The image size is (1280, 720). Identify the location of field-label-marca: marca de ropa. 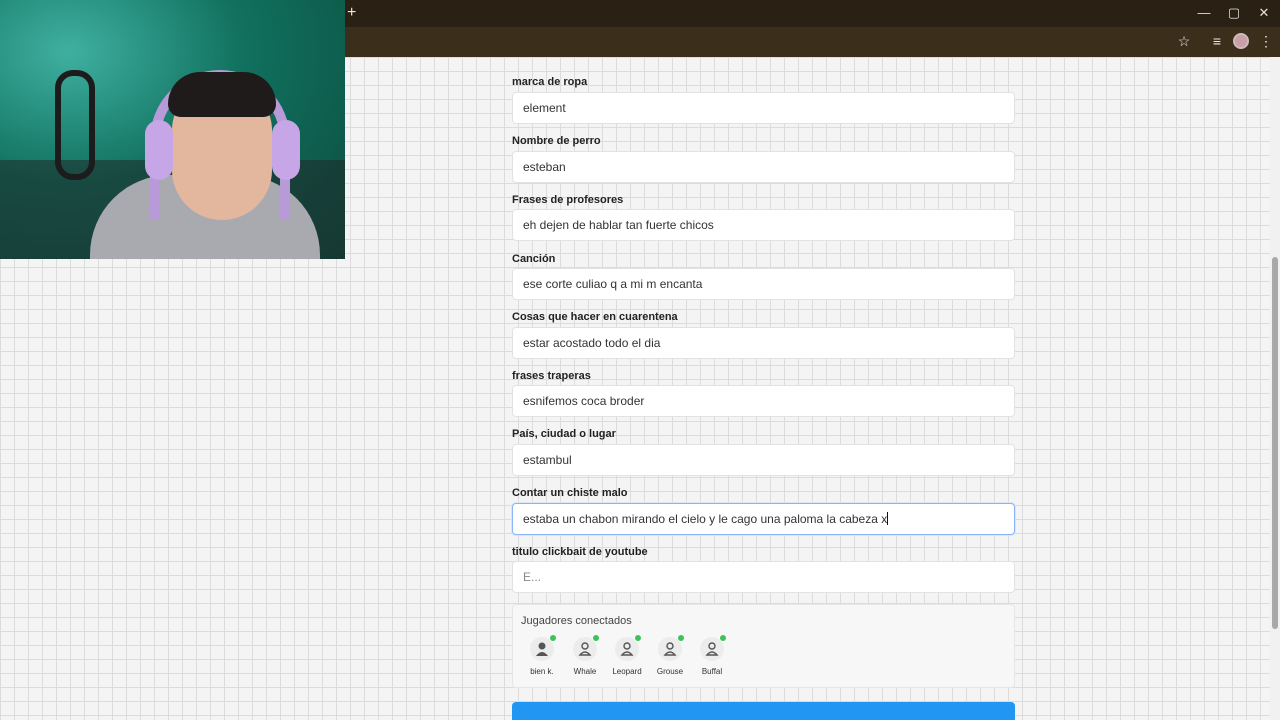
(550, 82).